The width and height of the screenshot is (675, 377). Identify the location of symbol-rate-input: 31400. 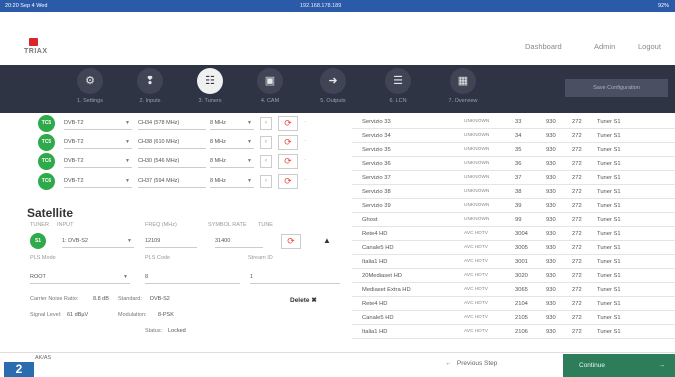
(239, 241).